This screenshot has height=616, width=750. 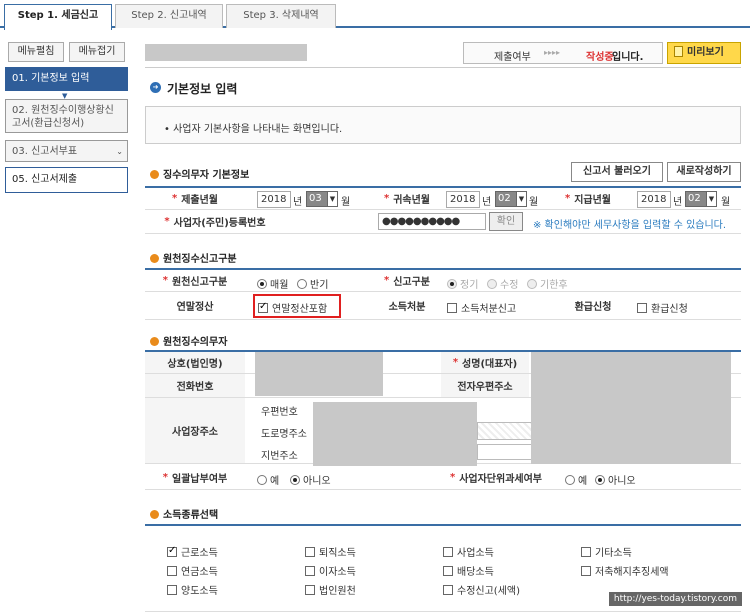 What do you see at coordinates (281, 16) in the screenshot?
I see `tab-step3: Step 3. 삭제내역` at bounding box center [281, 16].